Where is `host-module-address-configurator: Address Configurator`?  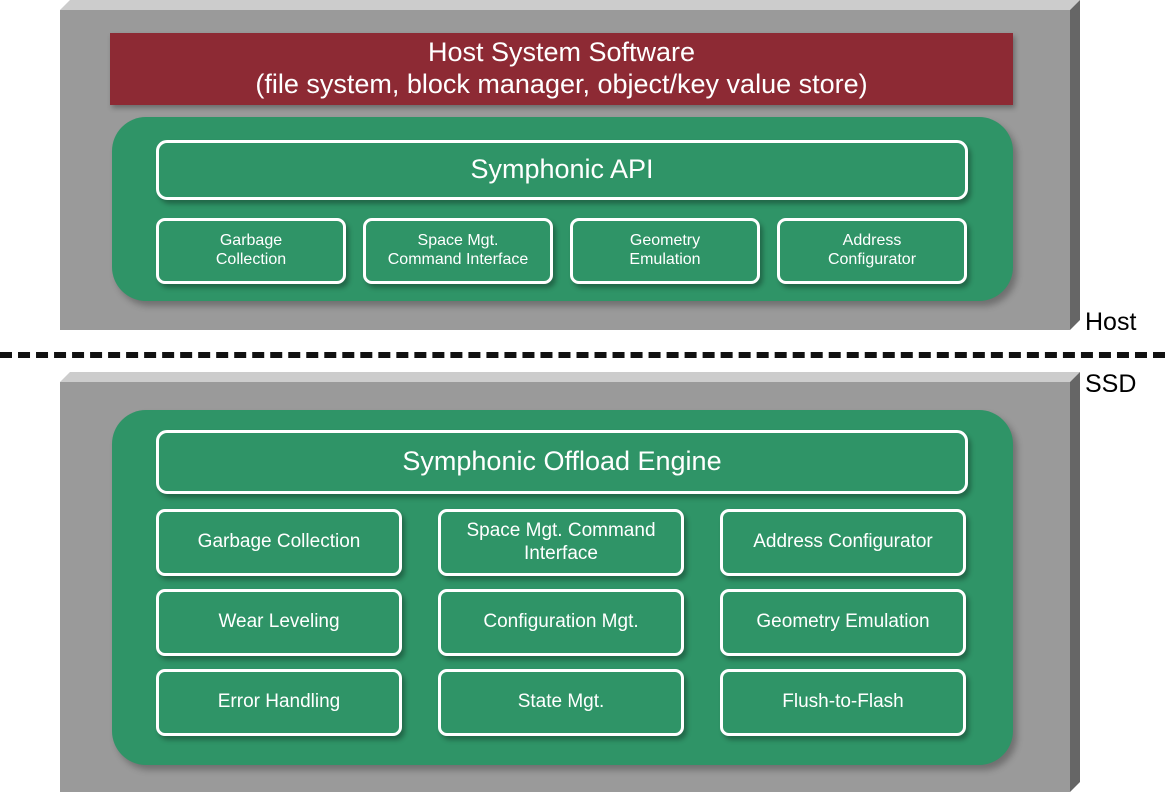
host-module-address-configurator: Address Configurator is located at coordinates (872, 251).